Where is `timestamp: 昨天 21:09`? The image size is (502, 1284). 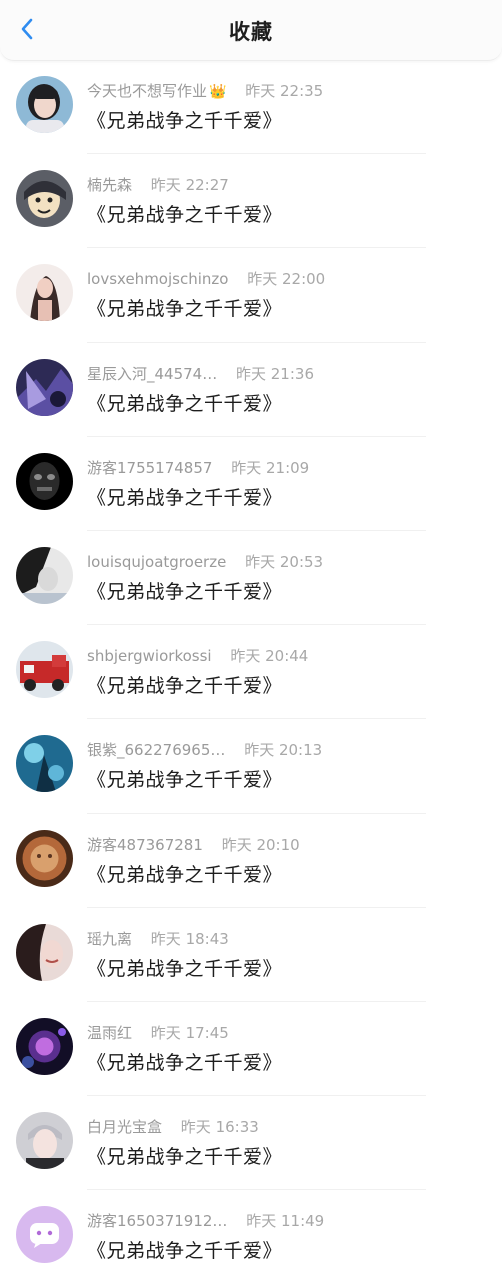
timestamp: 昨天 21:09 is located at coordinates (270, 467).